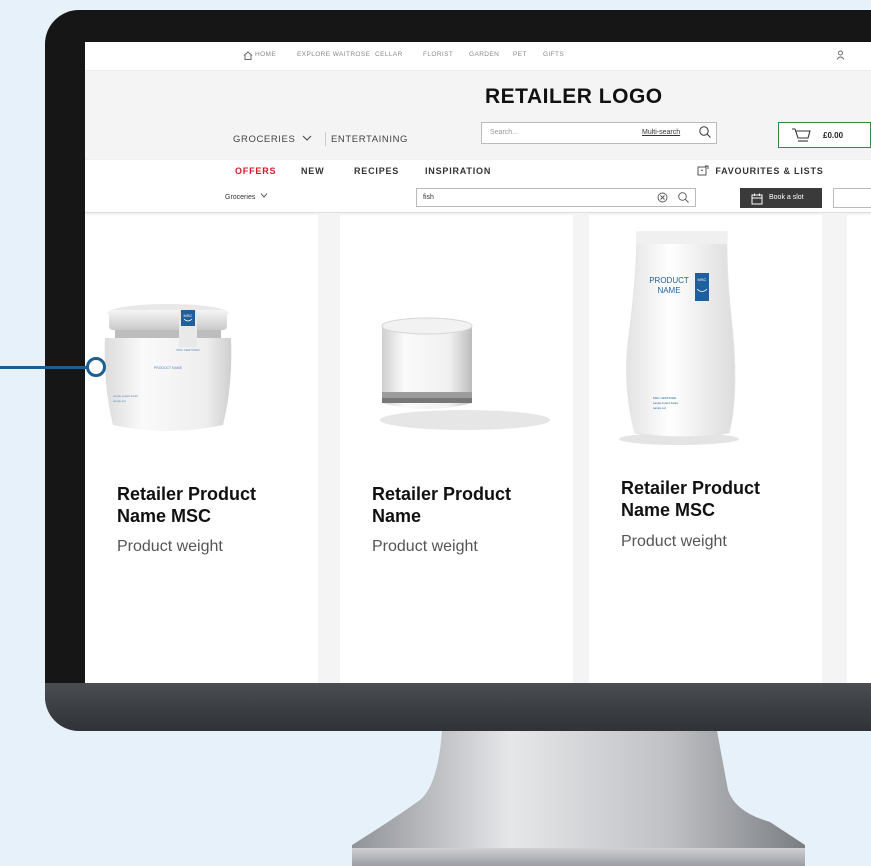 This screenshot has height=866, width=871. What do you see at coordinates (389, 54) in the screenshot?
I see `nav-cellar: CELLAR` at bounding box center [389, 54].